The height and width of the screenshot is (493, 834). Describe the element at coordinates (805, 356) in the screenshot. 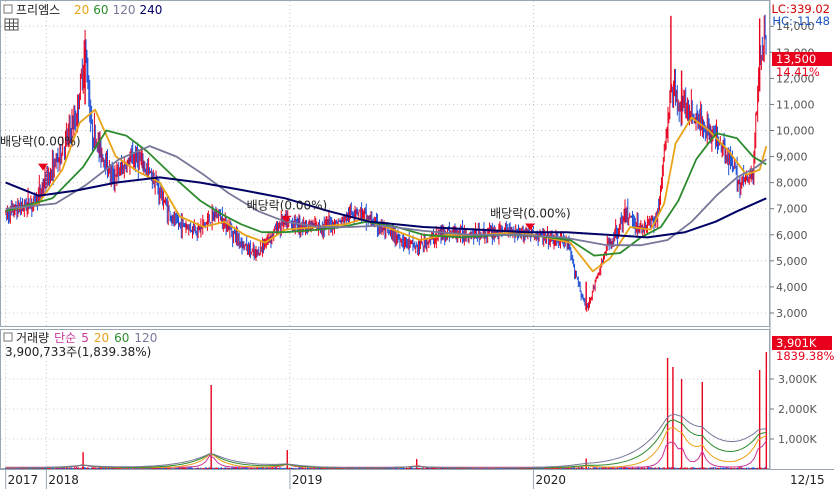

I see `current-volume-percent: 1839.38%` at that location.